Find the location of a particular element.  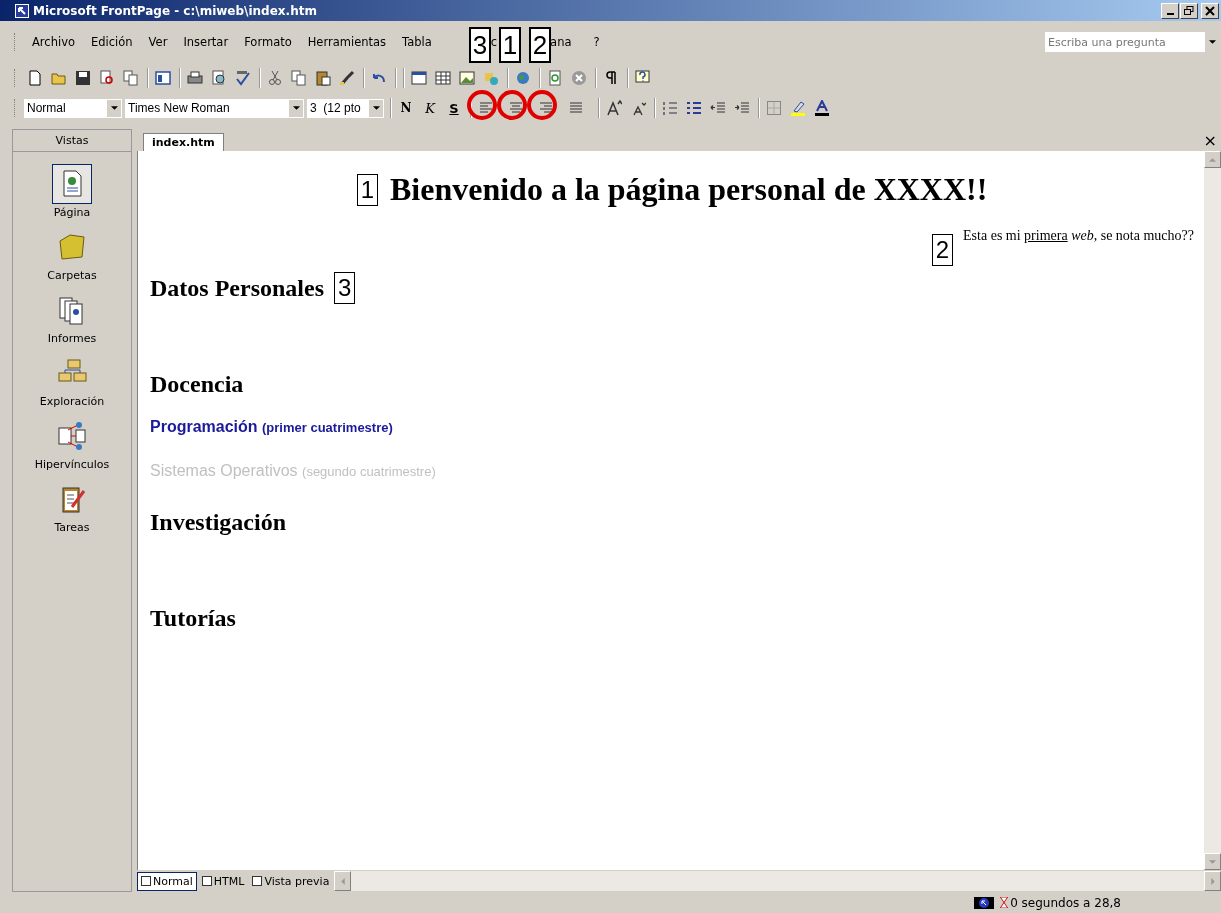

menu-item: Ver is located at coordinates (158, 42).